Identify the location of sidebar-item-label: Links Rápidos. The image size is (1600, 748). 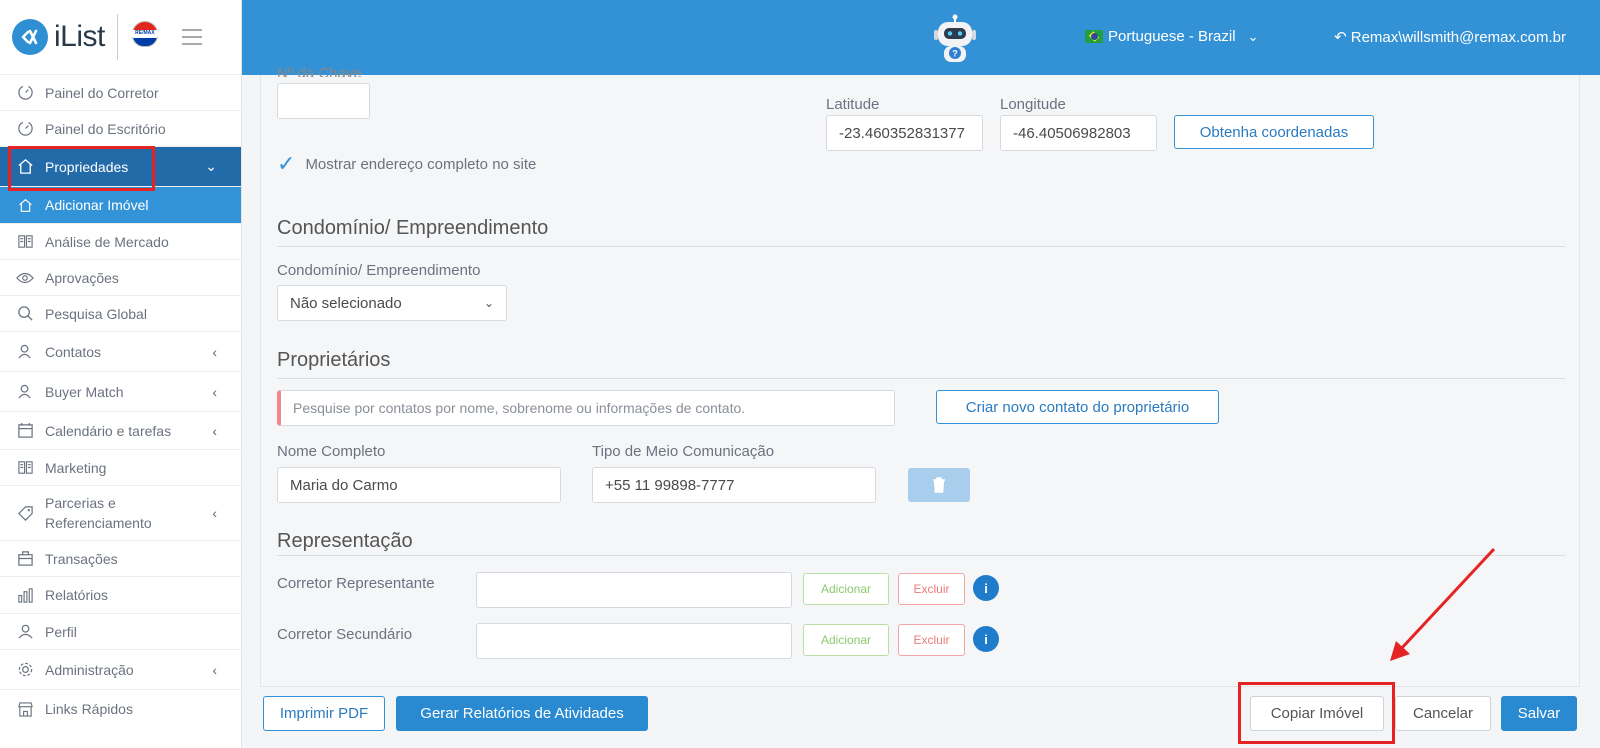
(89, 709).